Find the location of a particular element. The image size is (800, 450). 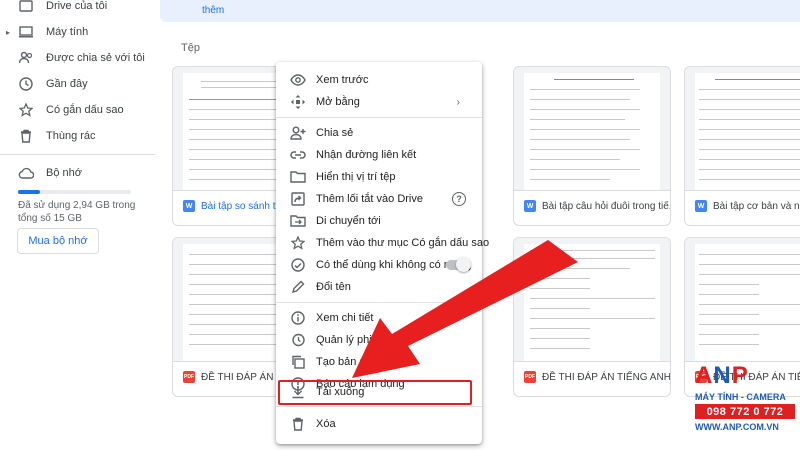

history-icon is located at coordinates (298, 340).